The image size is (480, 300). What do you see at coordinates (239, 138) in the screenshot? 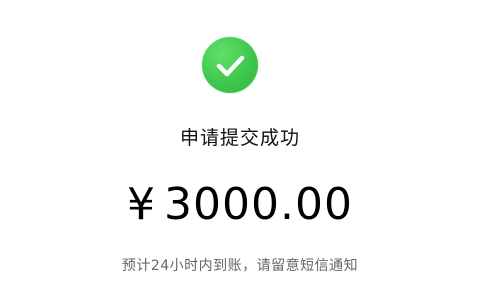
I see `status-title: 申请提交成功` at bounding box center [239, 138].